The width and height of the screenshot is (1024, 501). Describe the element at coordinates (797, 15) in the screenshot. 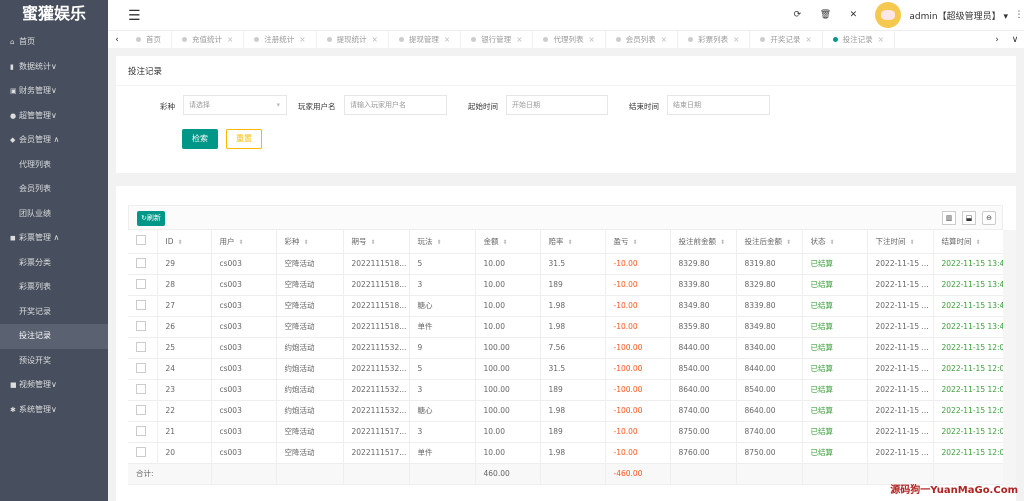

I see `refresh-icon: ⟳` at that location.